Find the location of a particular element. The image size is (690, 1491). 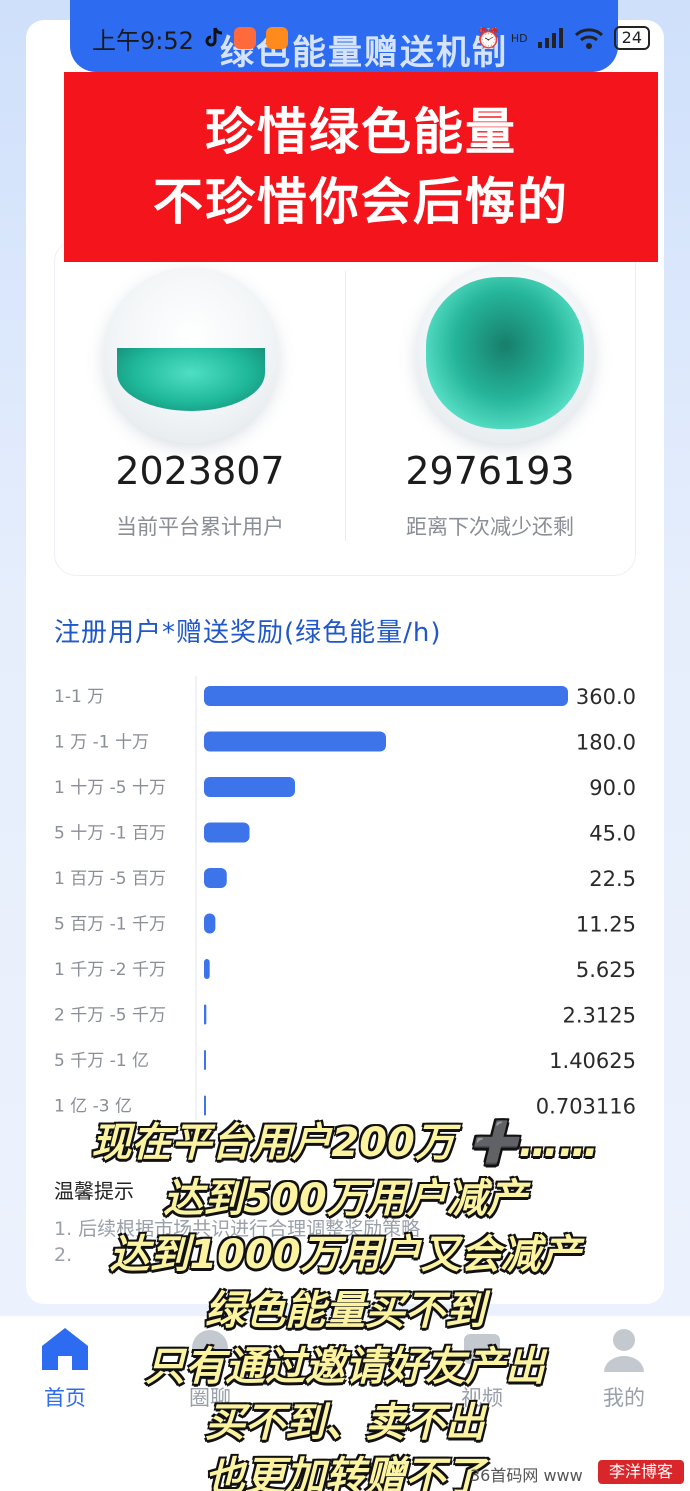

battery-icon: 24 is located at coordinates (631, 38).